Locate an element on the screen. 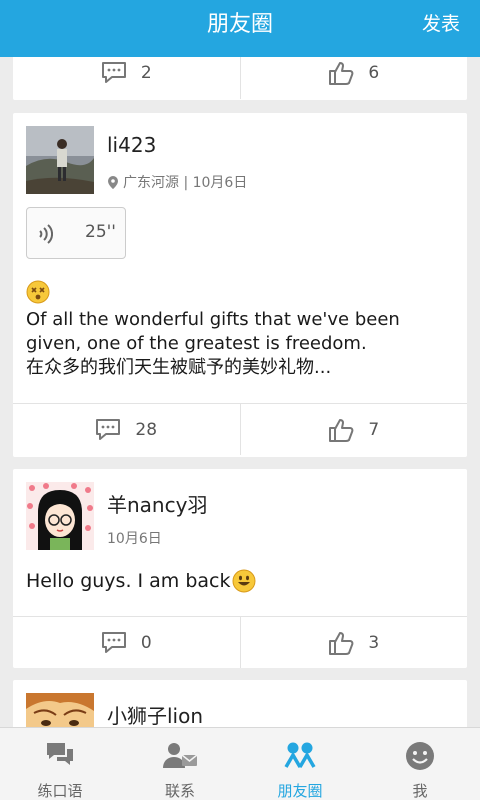 The height and width of the screenshot is (800, 480). smiley-emoji is located at coordinates (244, 581).